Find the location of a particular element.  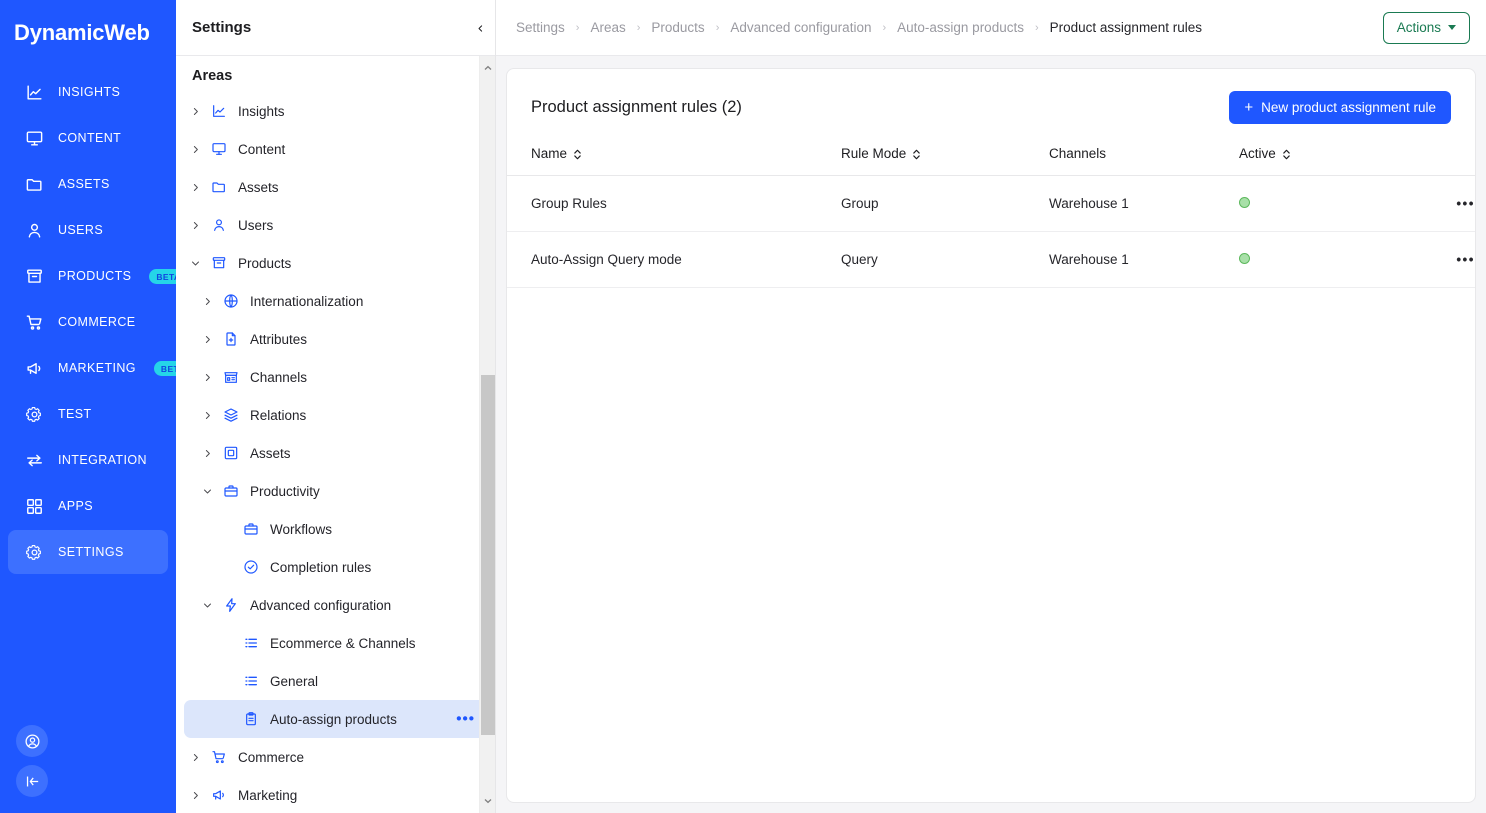

tree-scrollbar is located at coordinates (487, 434).